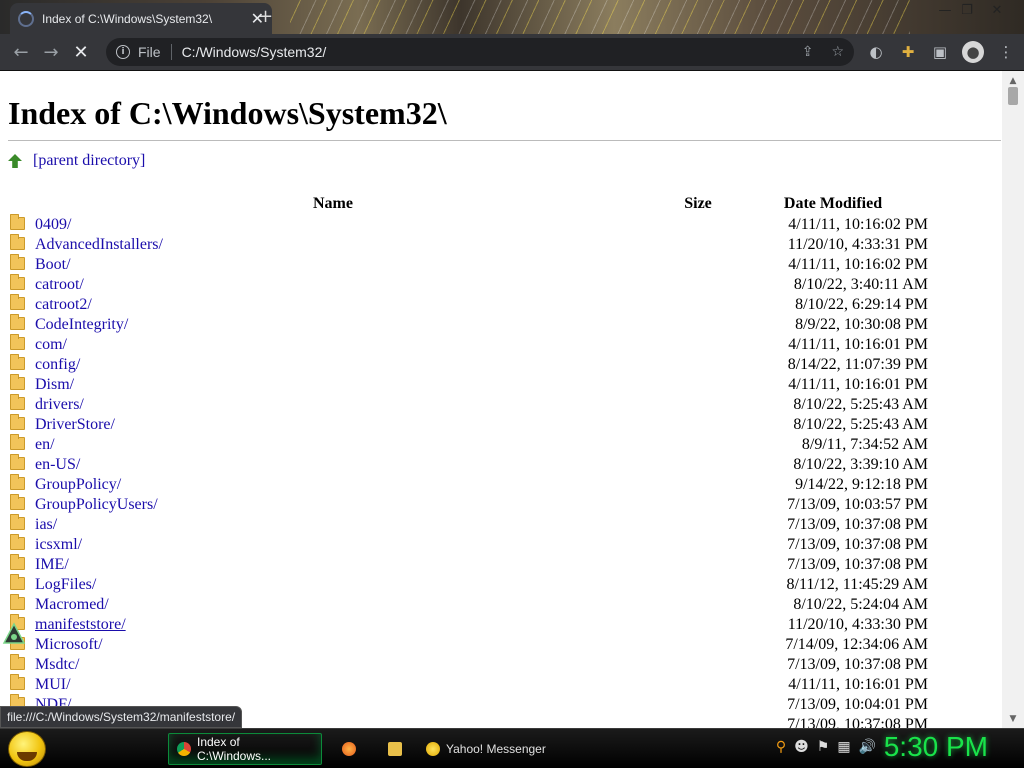 The height and width of the screenshot is (768, 1024). What do you see at coordinates (57, 664) in the screenshot?
I see `directory-link: Msdtc/` at bounding box center [57, 664].